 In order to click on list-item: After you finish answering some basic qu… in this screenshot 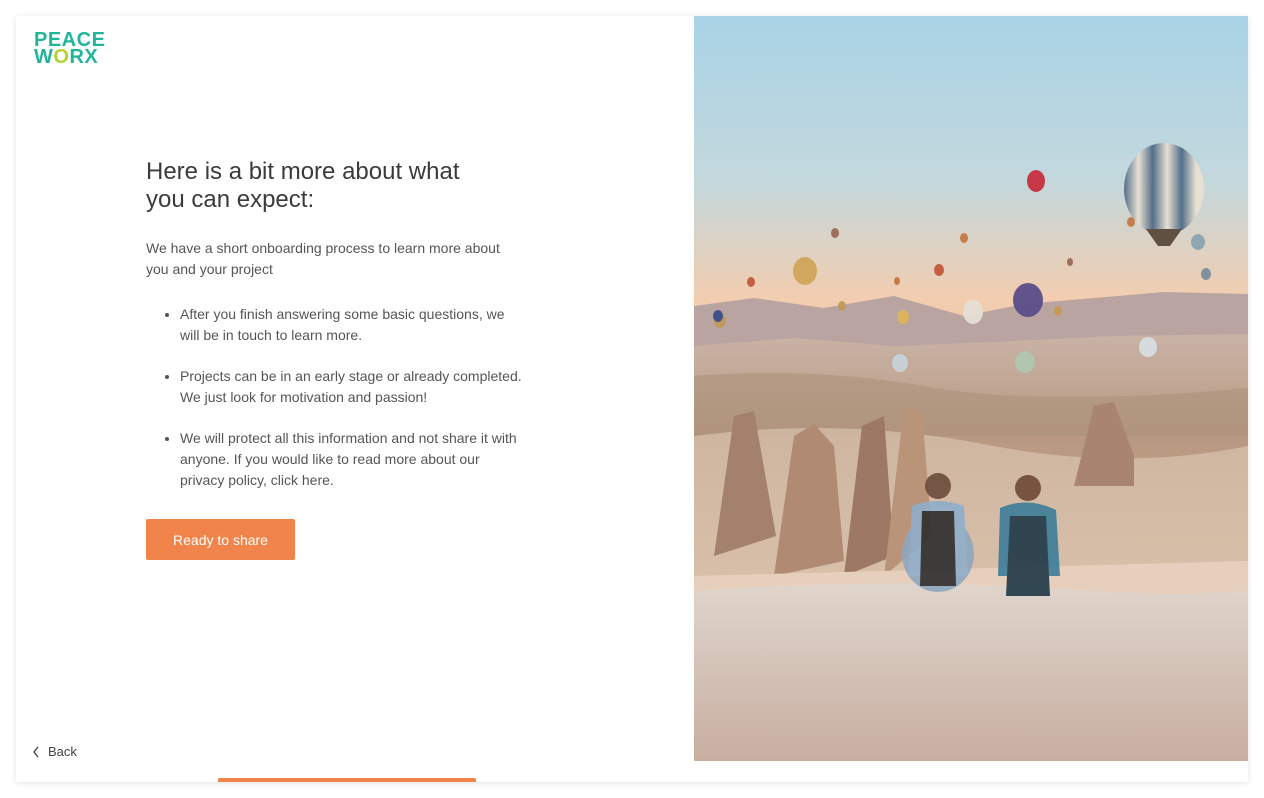, I will do `click(353, 325)`.